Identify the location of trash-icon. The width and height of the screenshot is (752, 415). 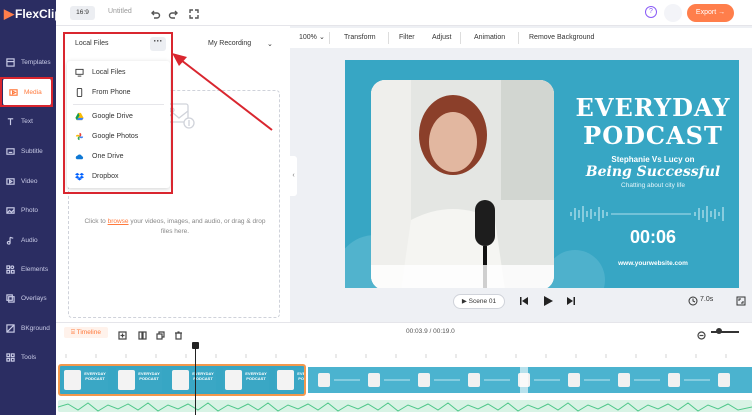
(178, 333).